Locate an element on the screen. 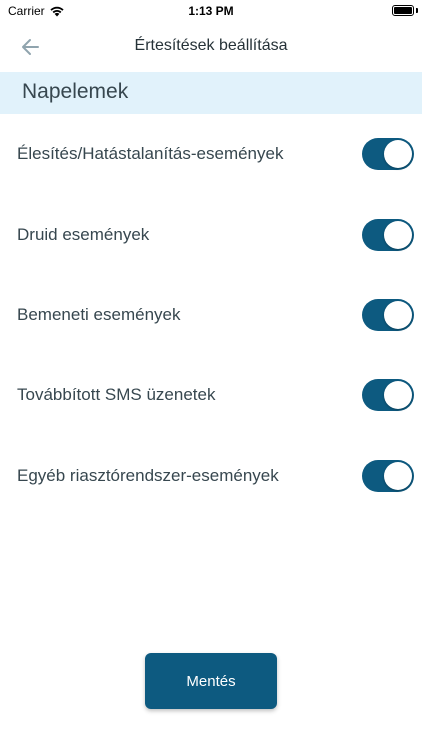 The image size is (422, 750). other-events-toggle is located at coordinates (388, 476).